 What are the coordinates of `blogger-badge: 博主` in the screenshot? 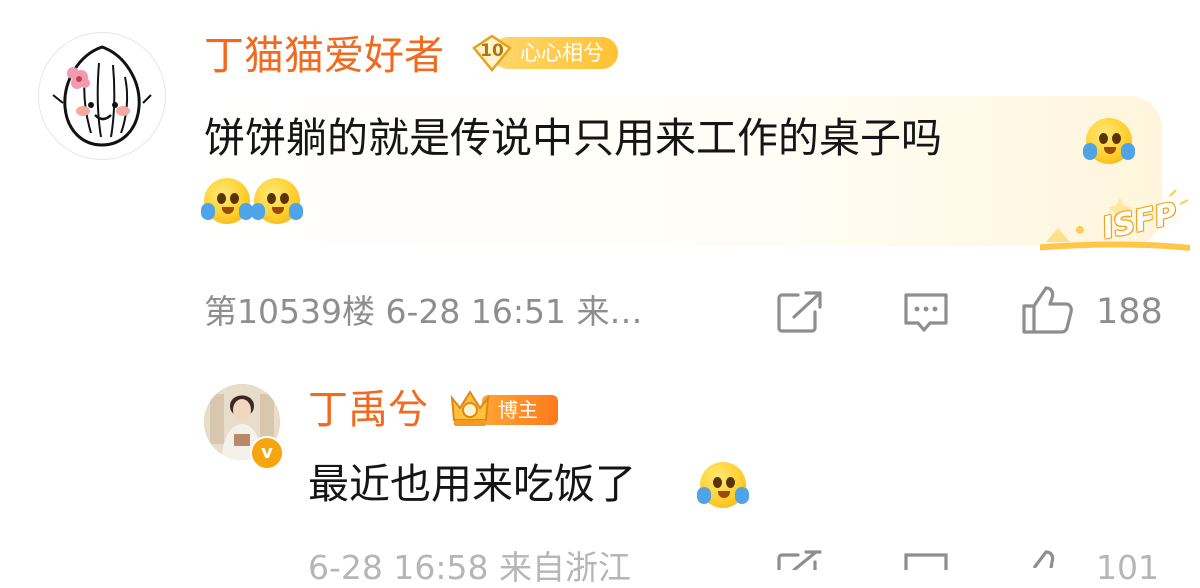 It's located at (502, 408).